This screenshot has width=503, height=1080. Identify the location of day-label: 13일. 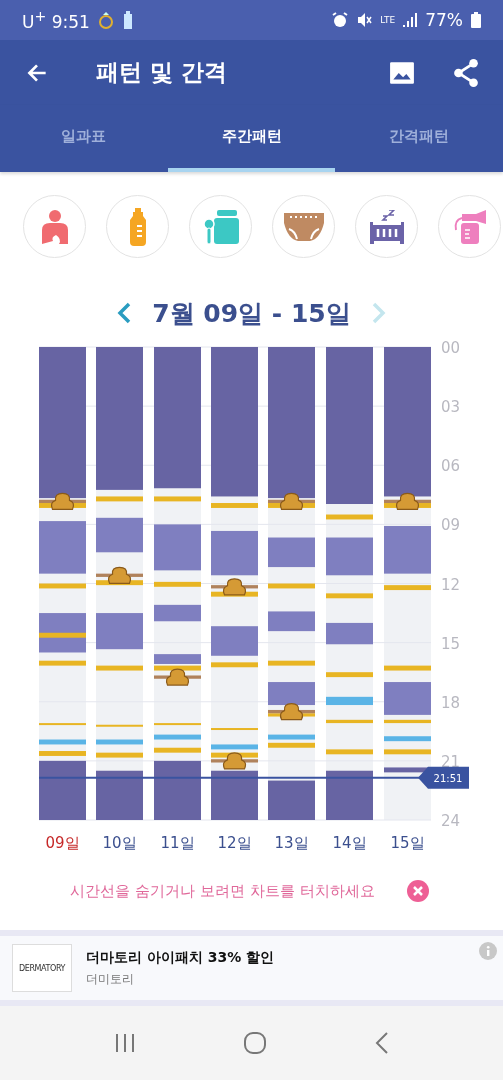
(291, 843).